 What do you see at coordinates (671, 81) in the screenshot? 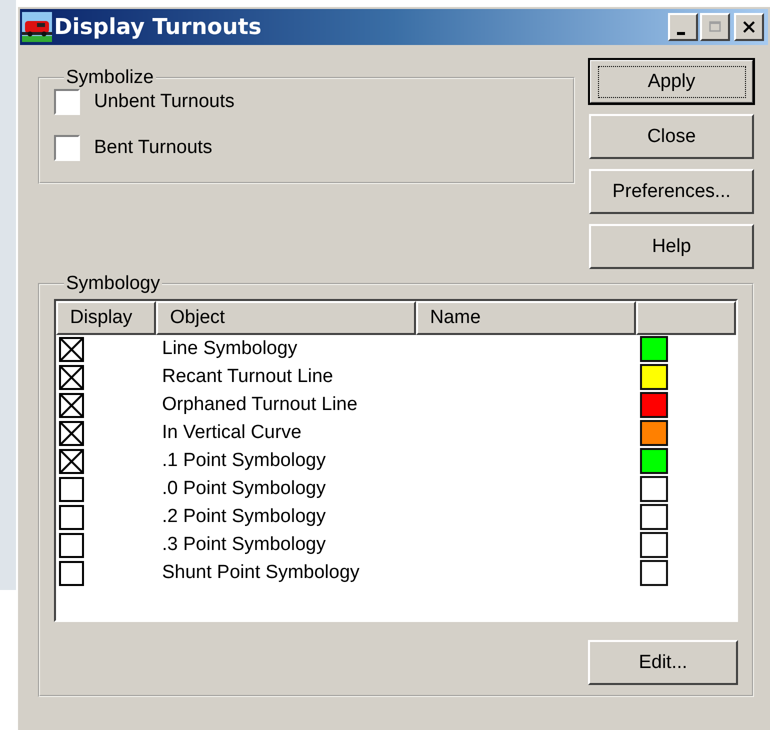
I see `dialog-button: Apply` at bounding box center [671, 81].